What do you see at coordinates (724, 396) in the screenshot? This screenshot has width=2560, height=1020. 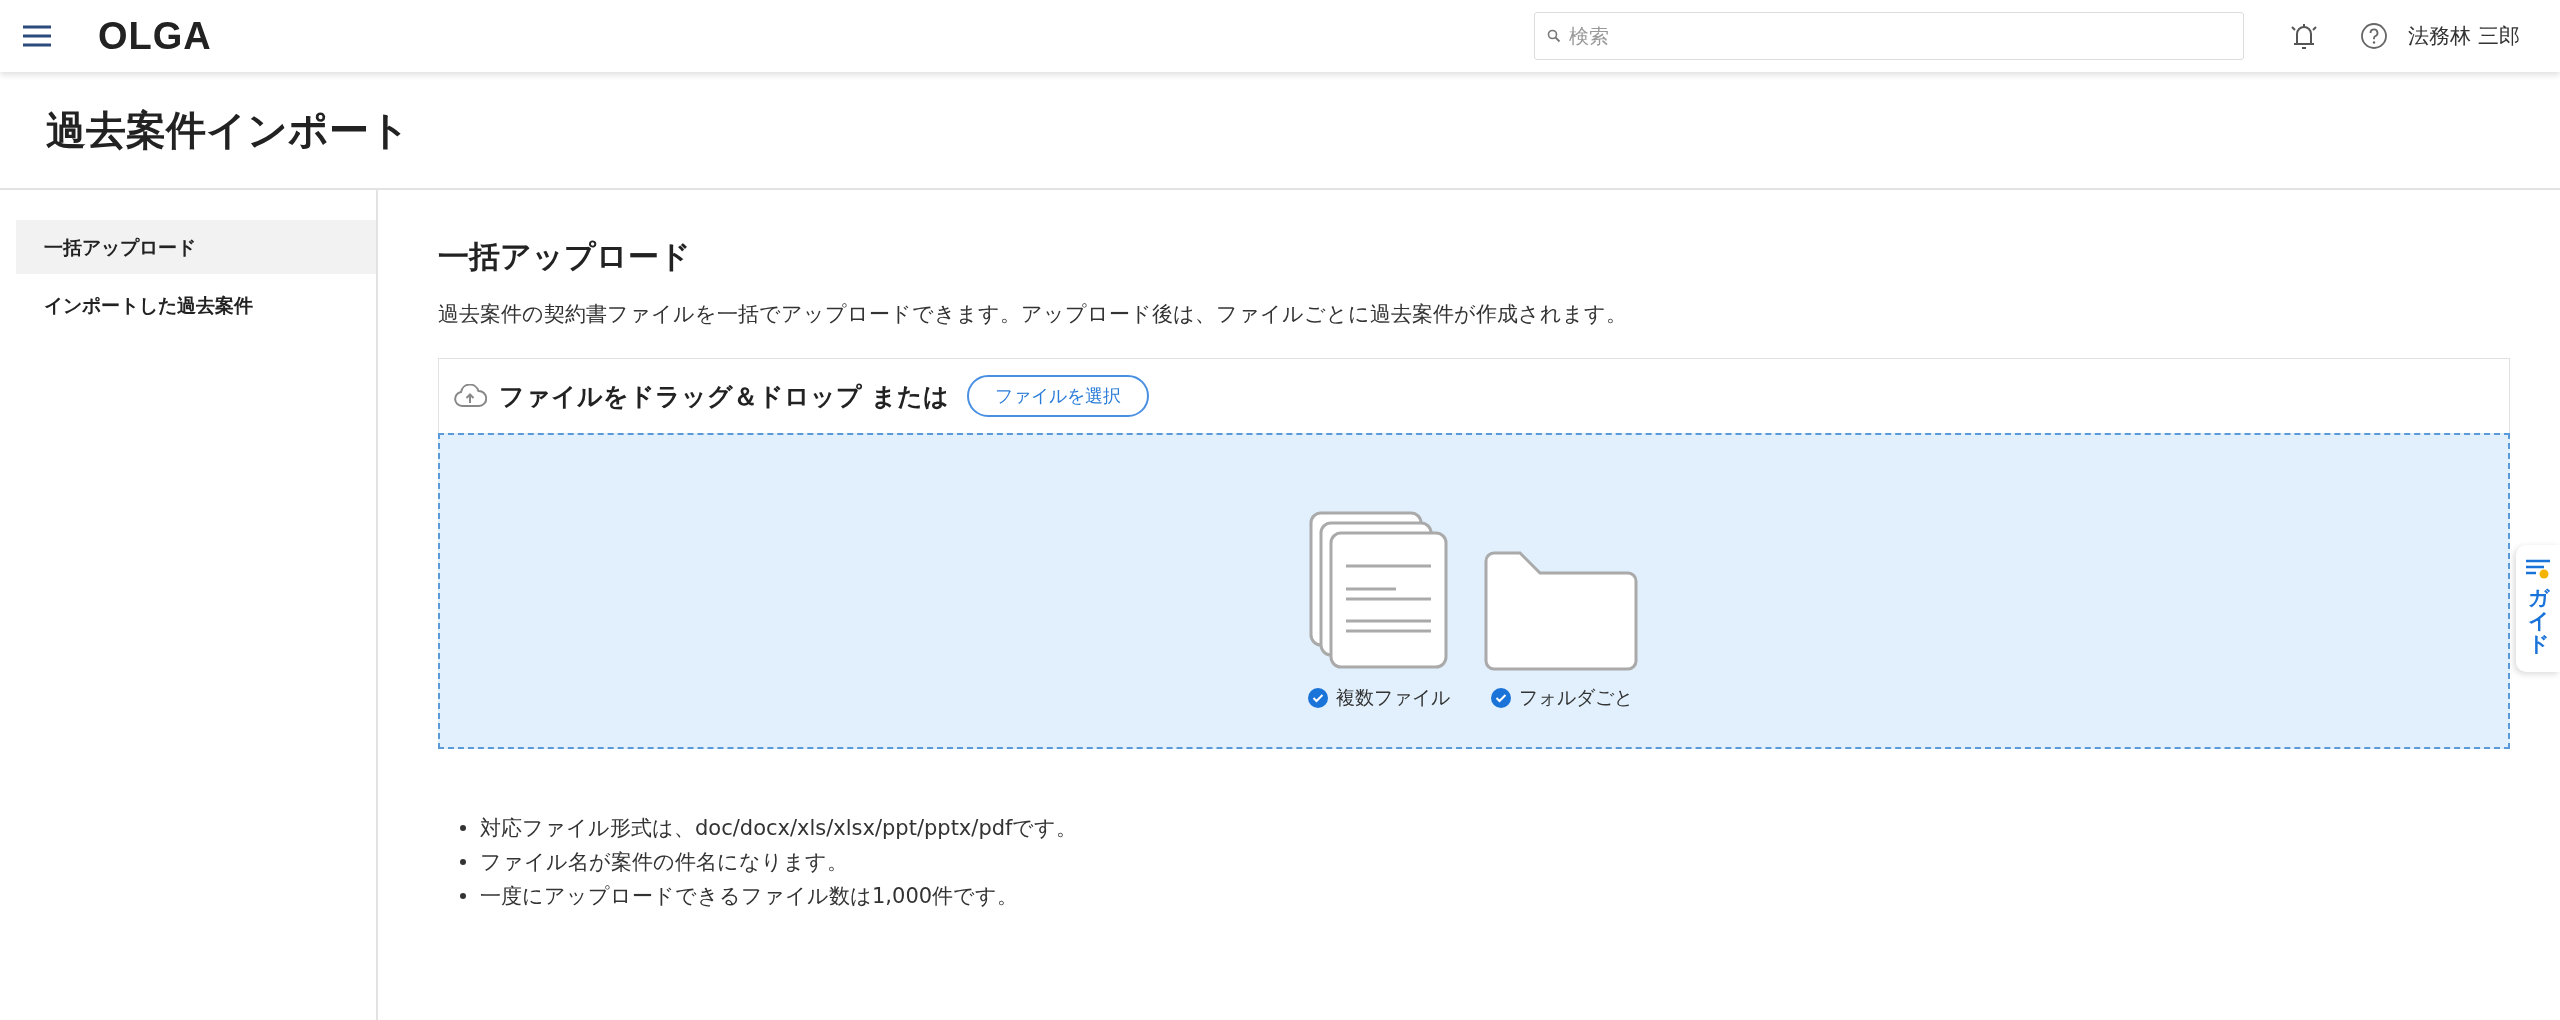 I see `drop-prompt: ファイルをドラッグ＆ドロップ または` at bounding box center [724, 396].